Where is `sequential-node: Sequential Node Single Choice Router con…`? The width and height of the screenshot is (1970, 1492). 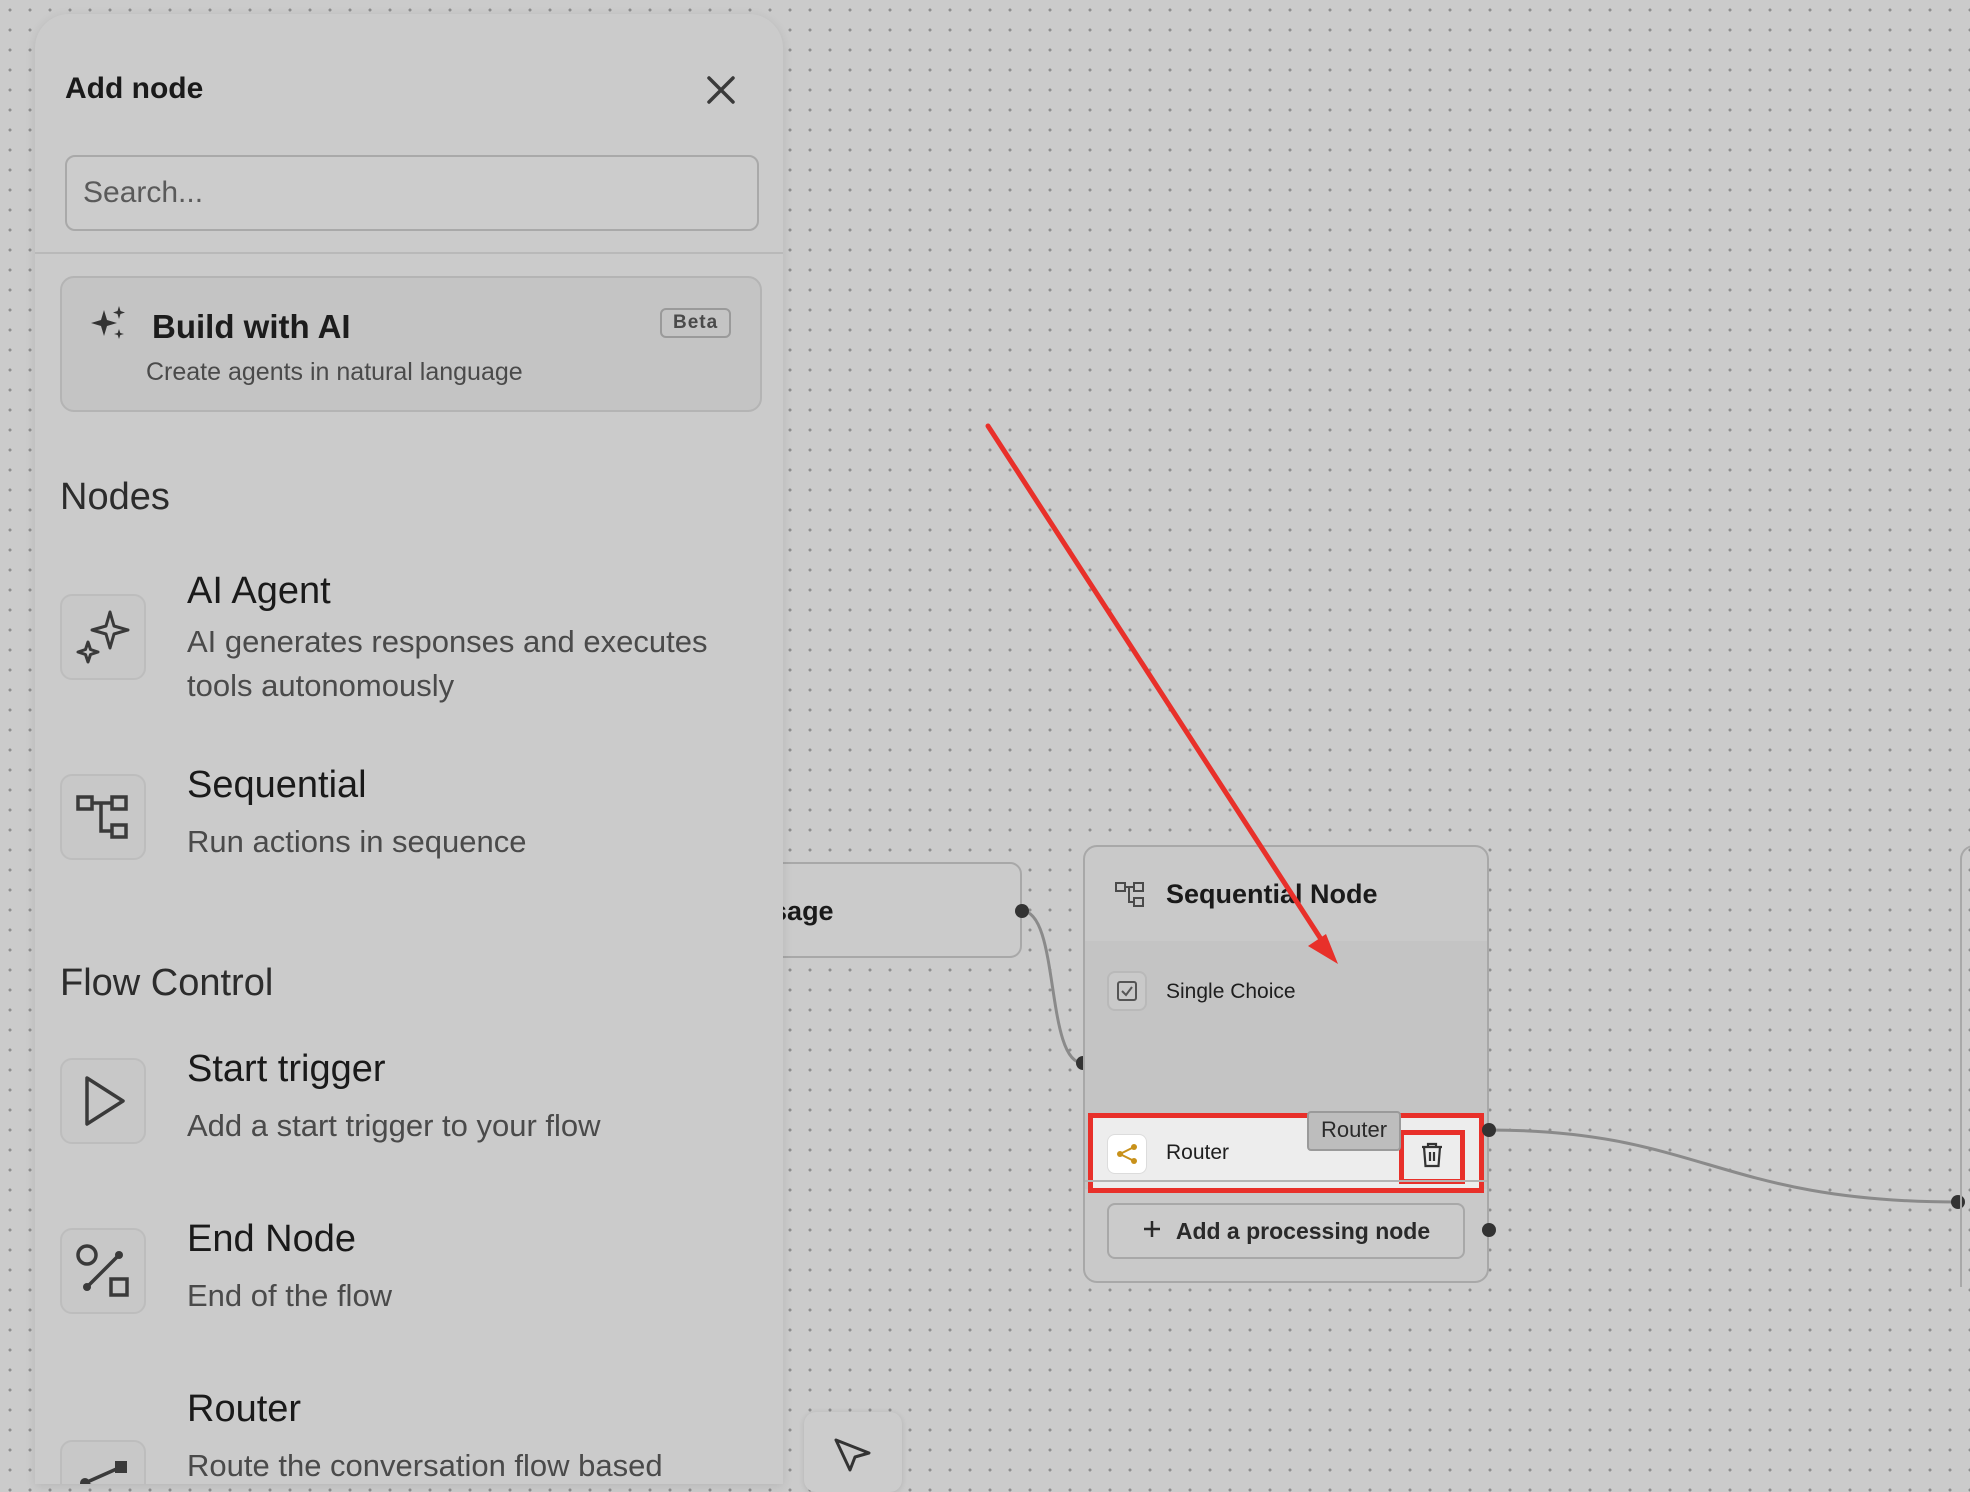 sequential-node: Sequential Node Single Choice Router con… is located at coordinates (1286, 1064).